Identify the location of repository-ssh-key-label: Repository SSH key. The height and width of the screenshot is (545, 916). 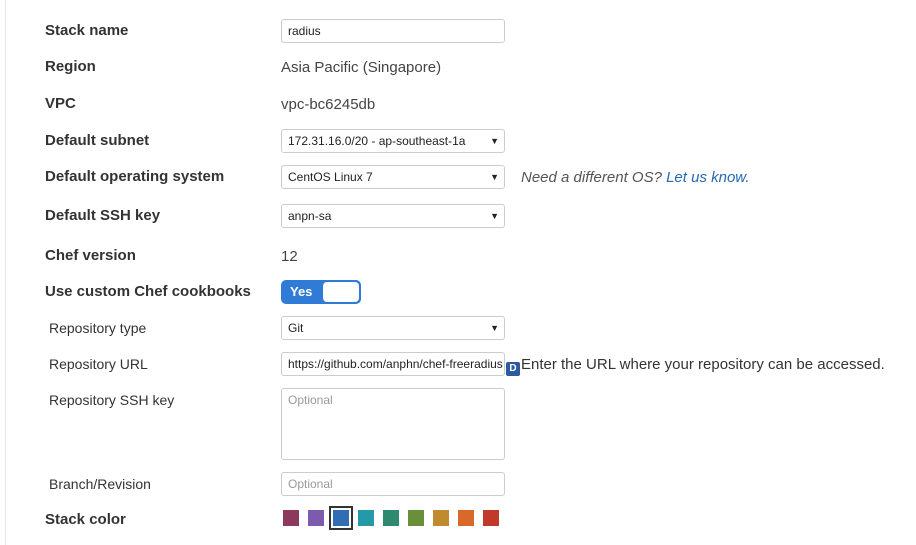
(112, 400).